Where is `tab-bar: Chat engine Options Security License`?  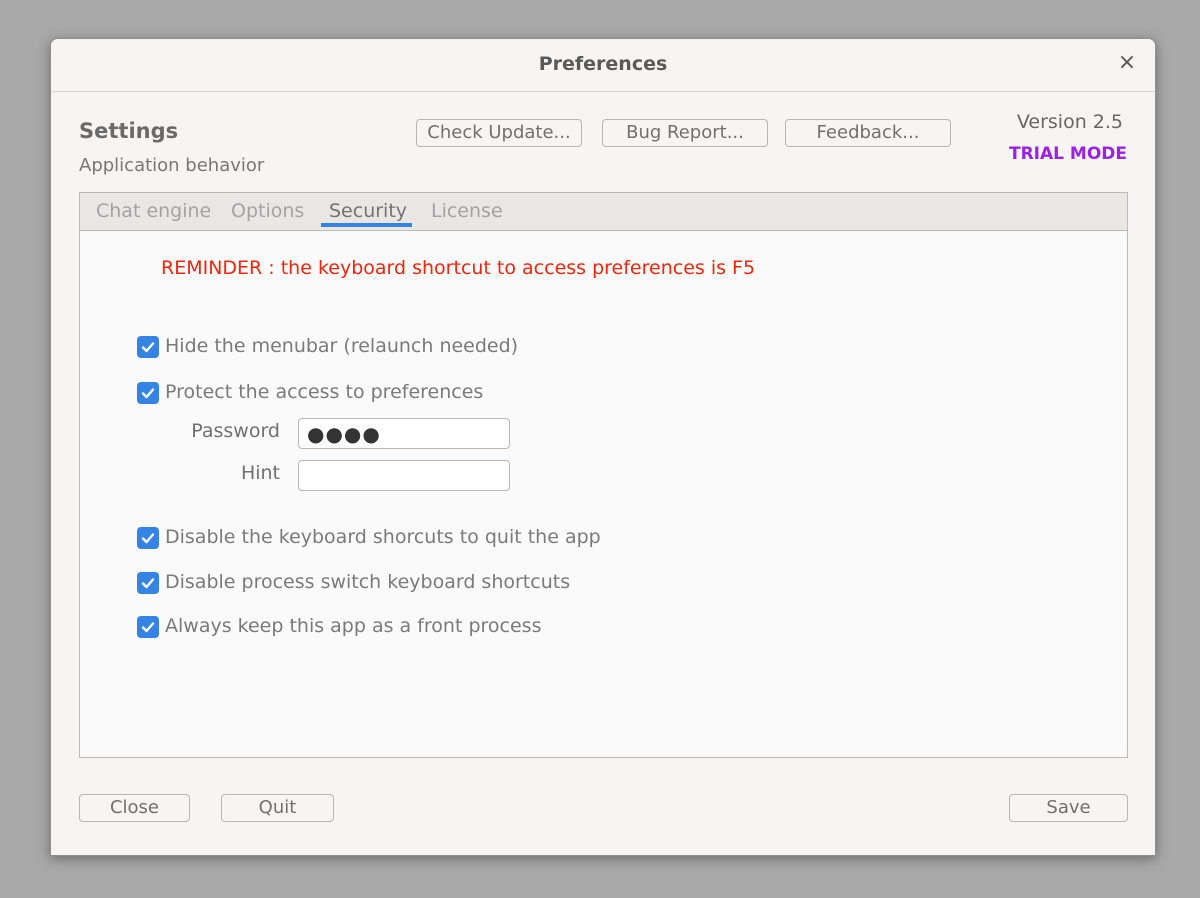
tab-bar: Chat engine Options Security License is located at coordinates (603, 211).